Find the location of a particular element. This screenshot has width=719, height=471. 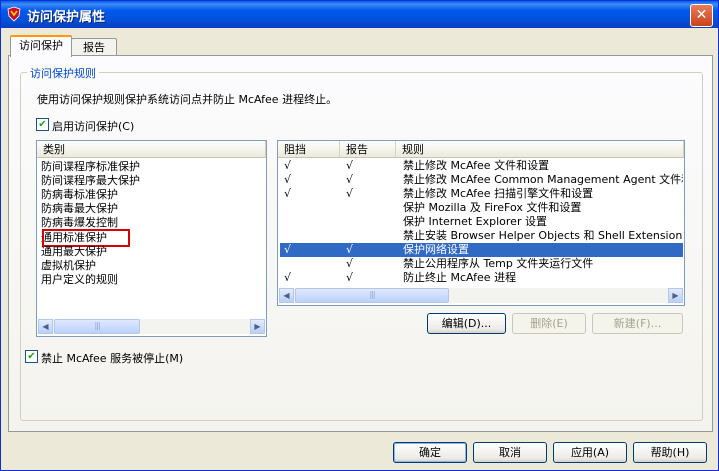

help-button: 帮助(H) is located at coordinates (670, 452).